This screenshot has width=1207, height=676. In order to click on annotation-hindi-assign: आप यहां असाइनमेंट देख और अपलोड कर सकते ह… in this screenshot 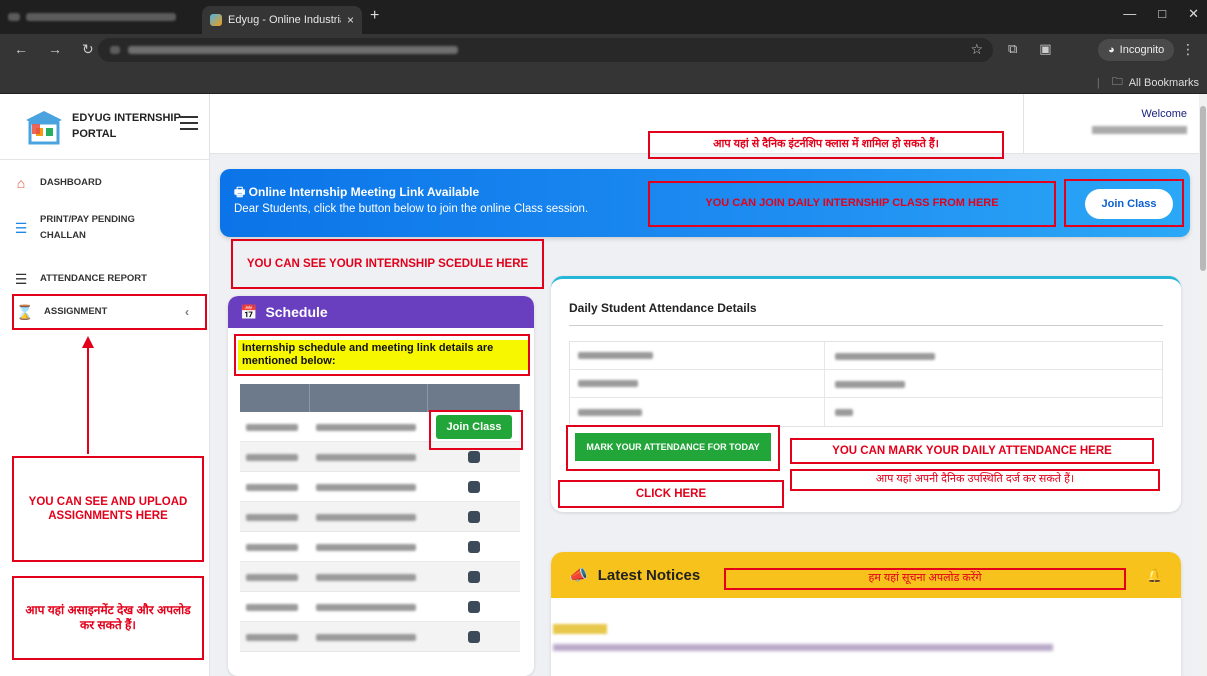, I will do `click(108, 618)`.